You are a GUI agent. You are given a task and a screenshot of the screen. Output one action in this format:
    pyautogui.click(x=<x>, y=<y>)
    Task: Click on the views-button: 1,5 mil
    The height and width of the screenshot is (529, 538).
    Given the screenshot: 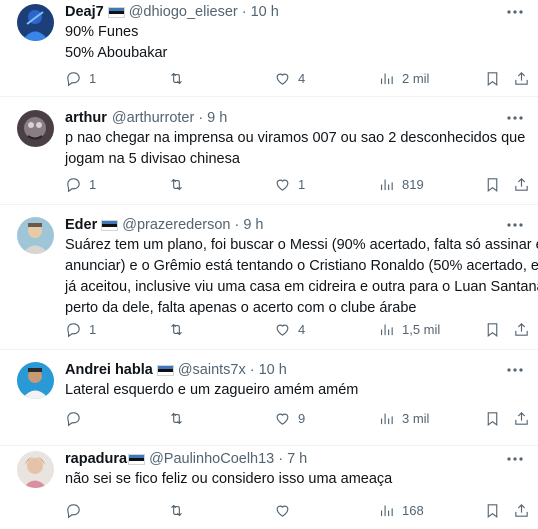 What is the action you would take?
    pyautogui.click(x=409, y=329)
    